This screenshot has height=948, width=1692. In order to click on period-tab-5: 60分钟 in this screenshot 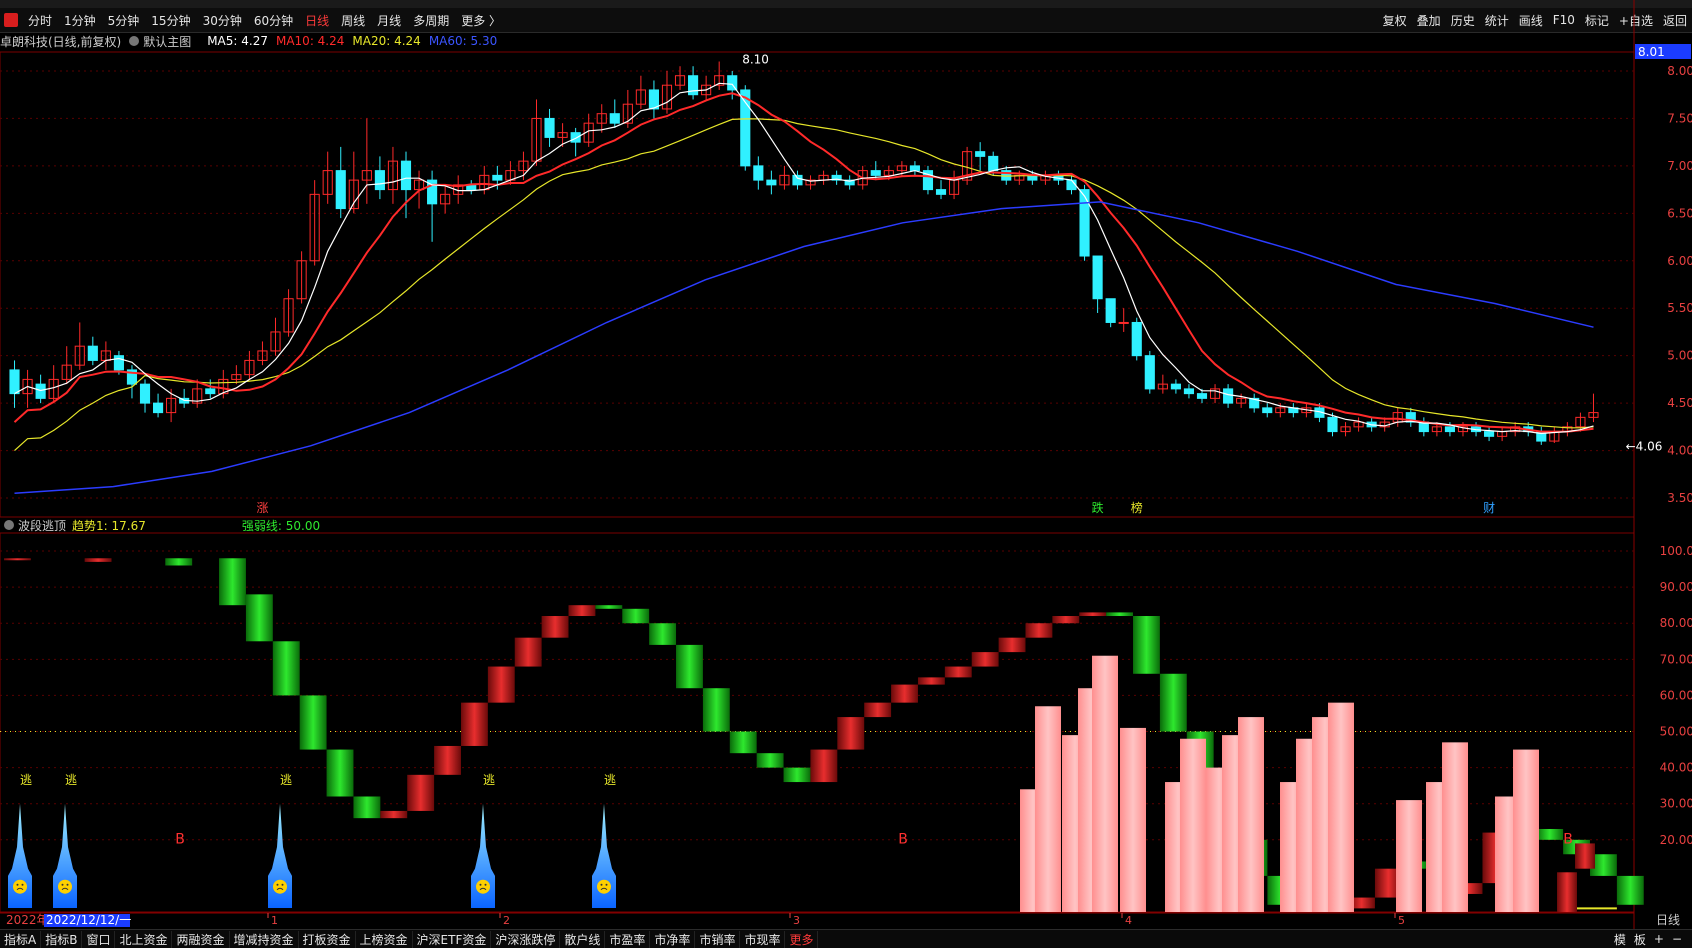, I will do `click(273, 20)`.